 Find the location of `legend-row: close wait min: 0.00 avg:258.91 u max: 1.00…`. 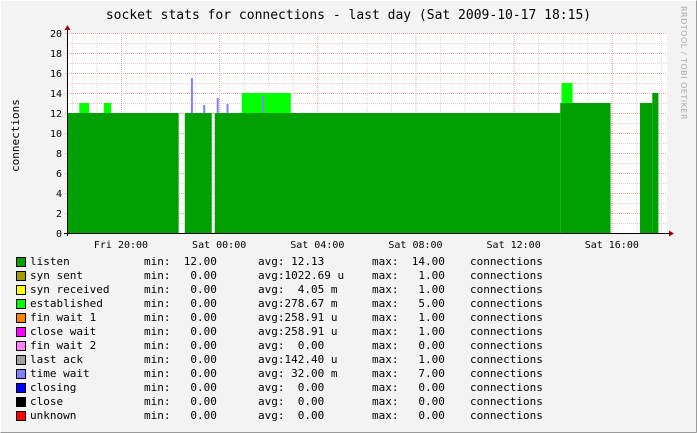

legend-row: close wait min: 0.00 avg:258.91 u max: 1.00… is located at coordinates (296, 332).